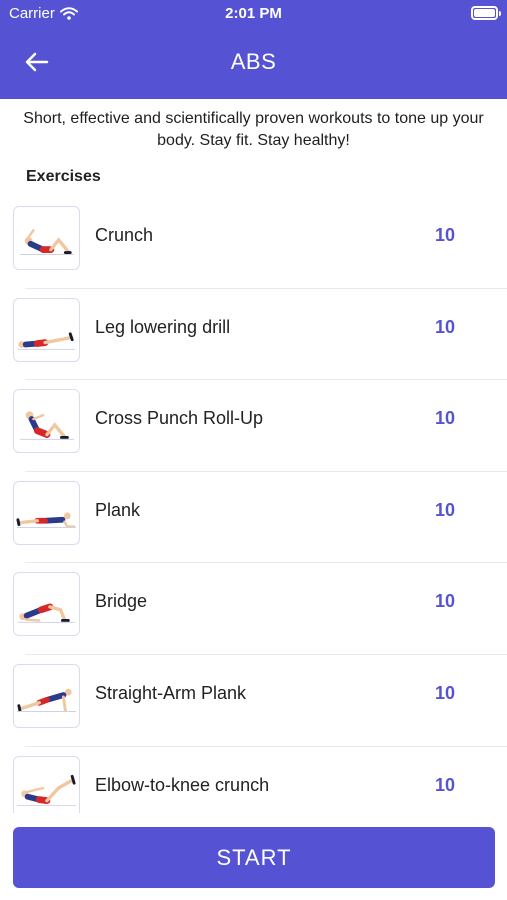 Image resolution: width=507 pixels, height=900 pixels. Describe the element at coordinates (47, 242) in the screenshot. I see `crunch-figure-icon` at that location.